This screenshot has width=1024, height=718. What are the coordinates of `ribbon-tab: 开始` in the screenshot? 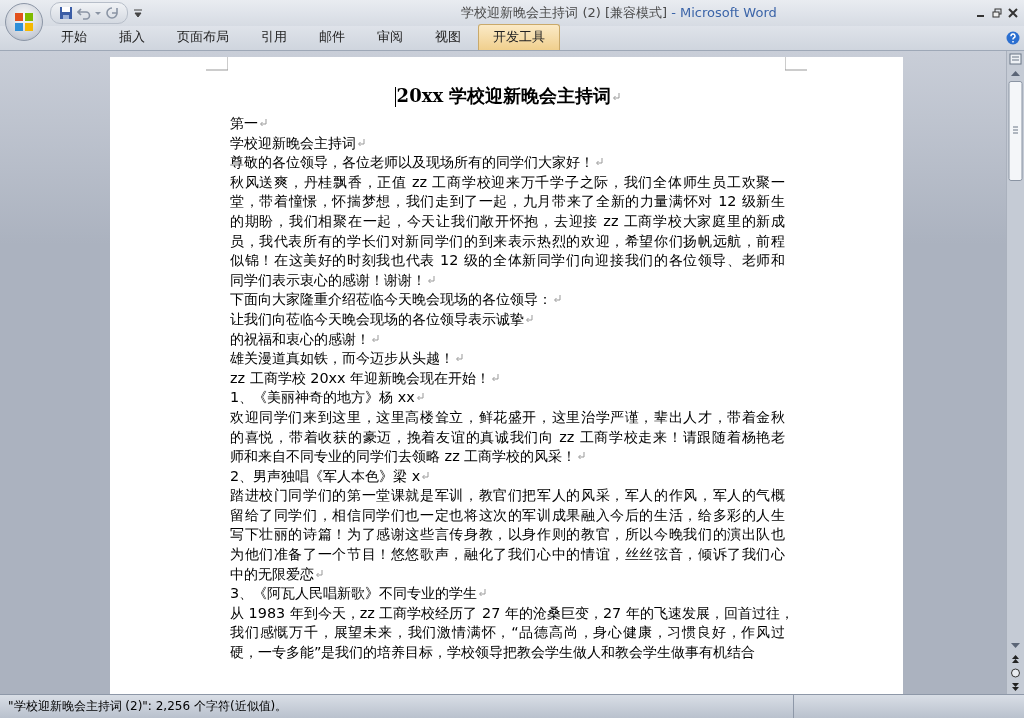 It's located at (74, 37).